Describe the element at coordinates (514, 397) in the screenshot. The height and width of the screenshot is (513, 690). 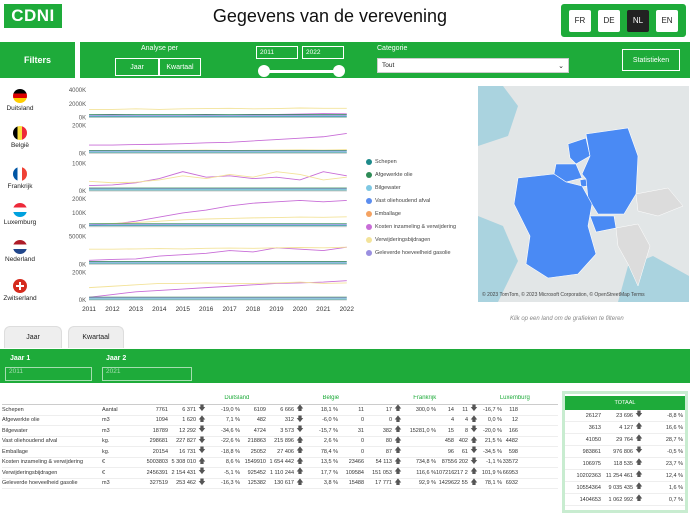
I see `country-column-header: Luxemburg` at that location.